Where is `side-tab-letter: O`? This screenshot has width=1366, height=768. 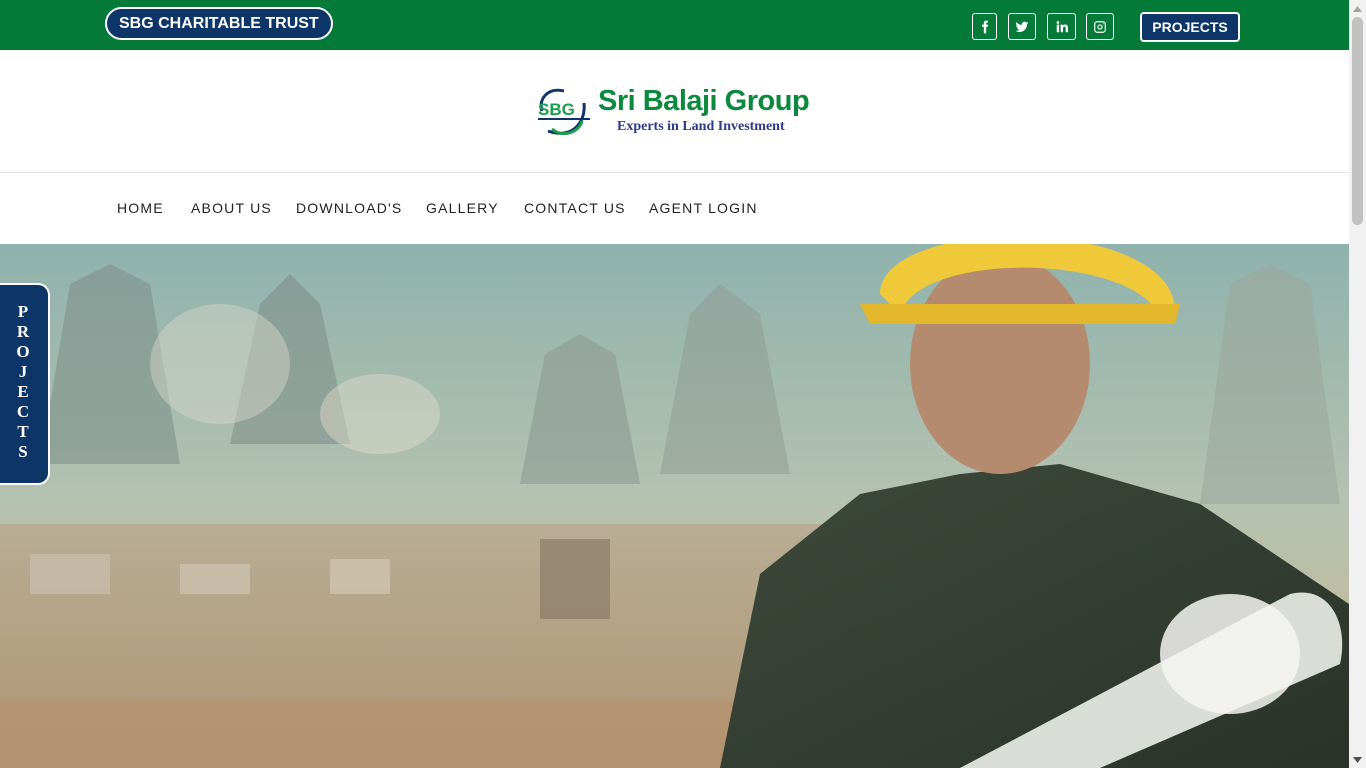 side-tab-letter: O is located at coordinates (23, 351).